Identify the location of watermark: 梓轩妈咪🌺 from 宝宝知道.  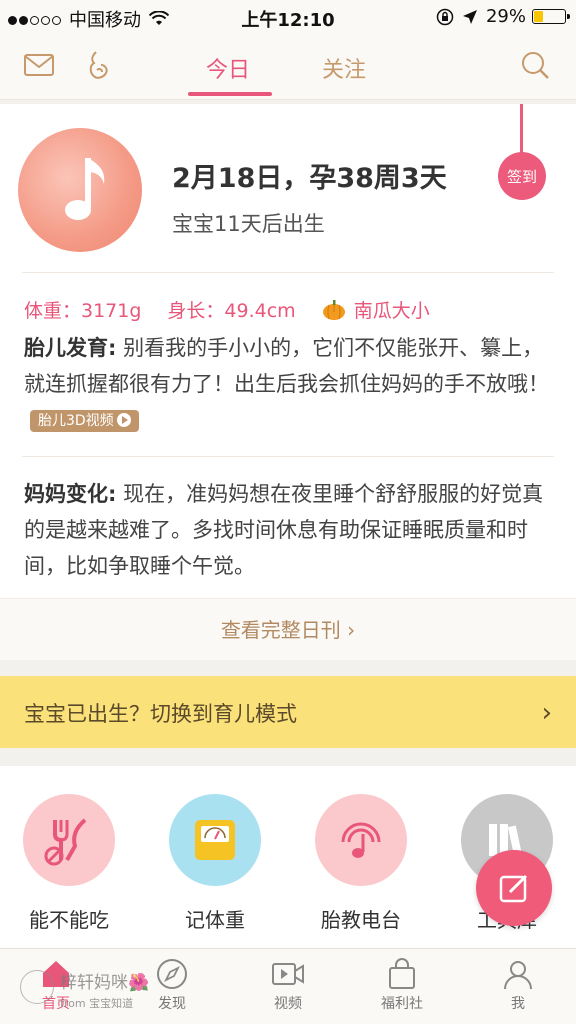
(84, 989).